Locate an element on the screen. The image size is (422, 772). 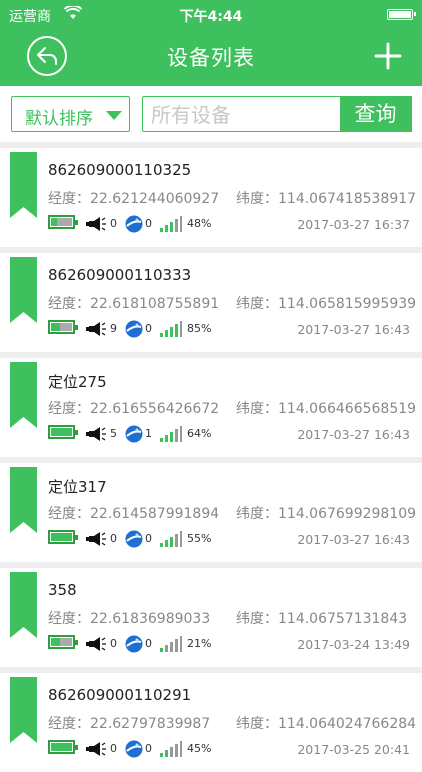
filter-bar: 默认排序 查询 is located at coordinates (211, 114).